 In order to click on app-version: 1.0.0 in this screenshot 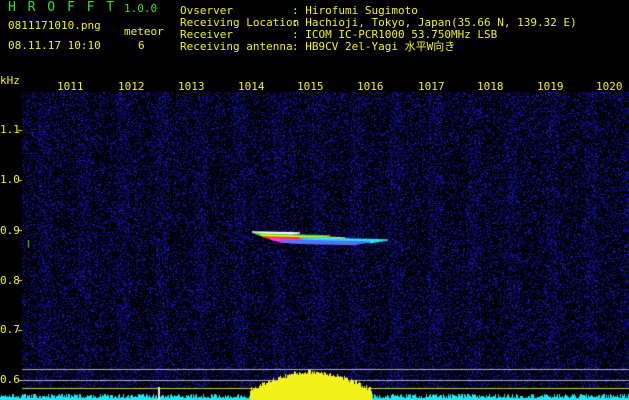, I will do `click(141, 8)`.